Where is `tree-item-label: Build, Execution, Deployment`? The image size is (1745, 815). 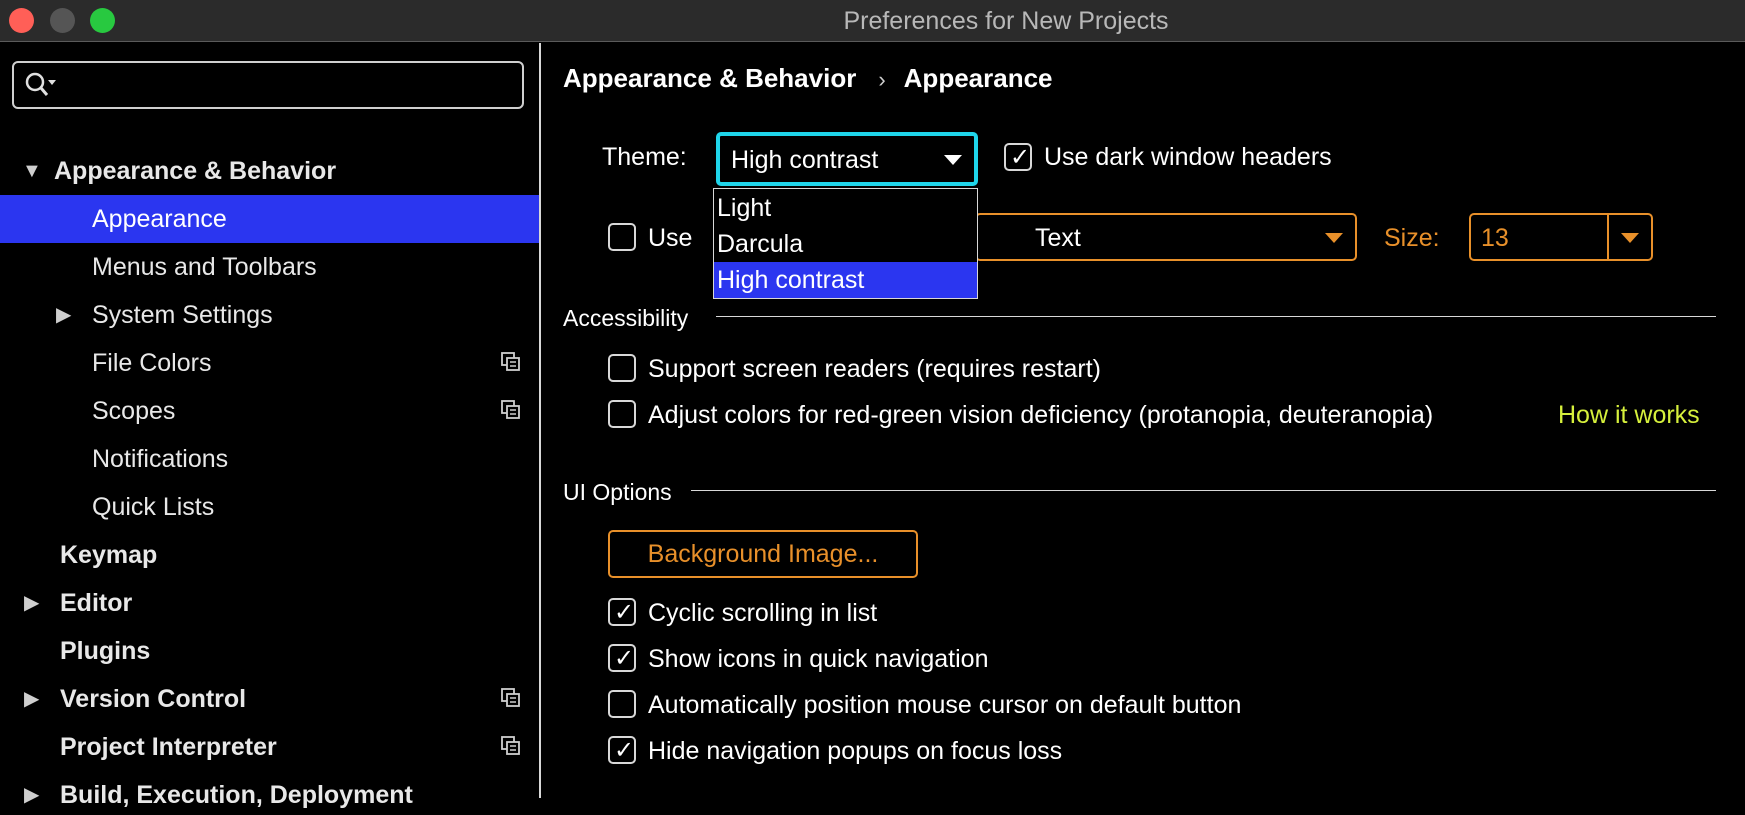
tree-item-label: Build, Execution, Deployment is located at coordinates (236, 795).